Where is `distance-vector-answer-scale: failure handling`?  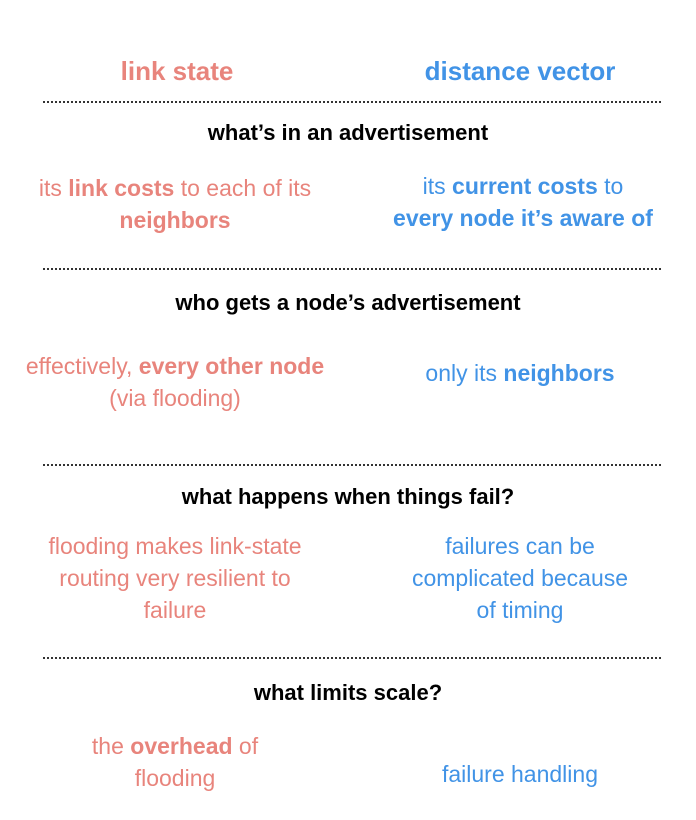 distance-vector-answer-scale: failure handling is located at coordinates (519, 774).